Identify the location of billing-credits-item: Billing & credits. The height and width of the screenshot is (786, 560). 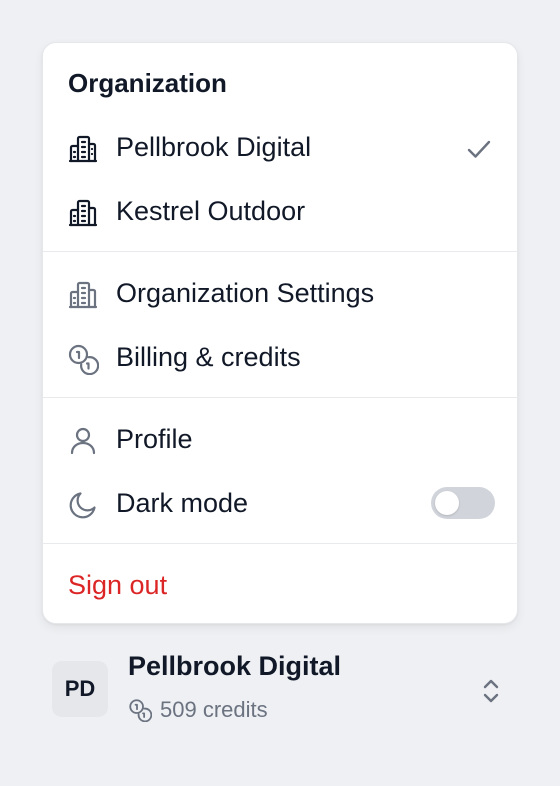
(281, 357).